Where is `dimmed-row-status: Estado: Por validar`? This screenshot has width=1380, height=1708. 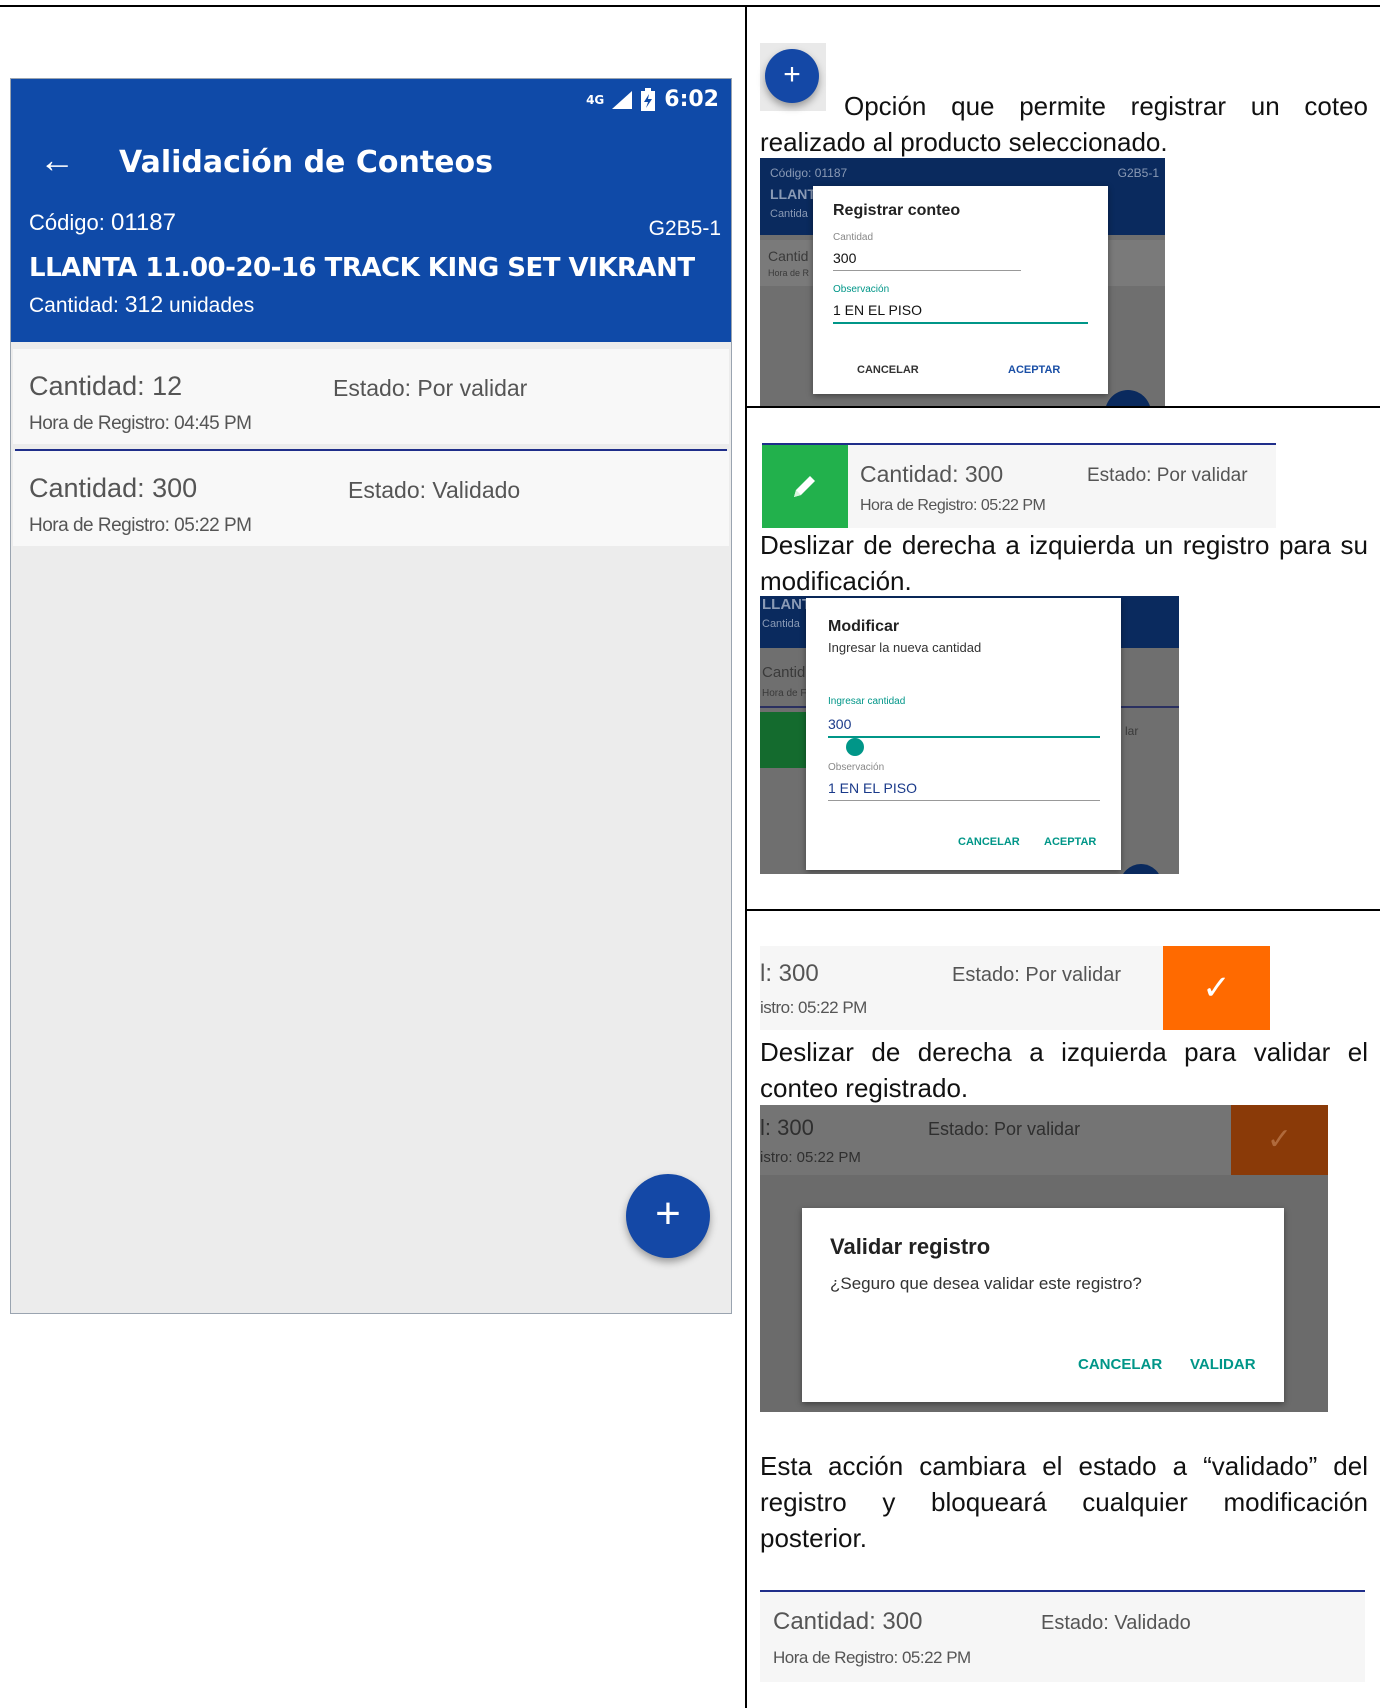
dimmed-row-status: Estado: Por validar is located at coordinates (1004, 1129).